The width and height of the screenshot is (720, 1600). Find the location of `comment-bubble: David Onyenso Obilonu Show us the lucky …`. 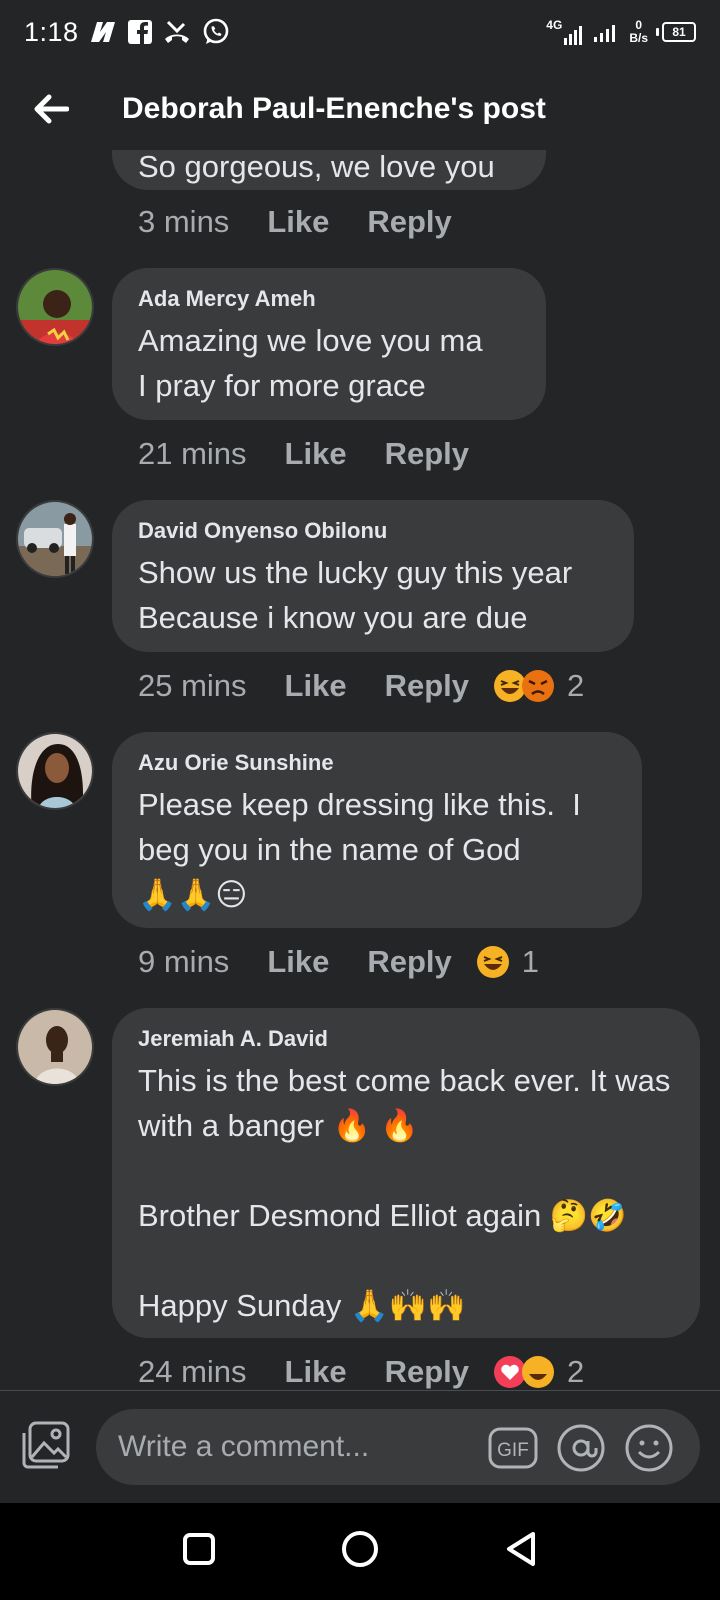

comment-bubble: David Onyenso Obilonu Show us the lucky … is located at coordinates (373, 576).